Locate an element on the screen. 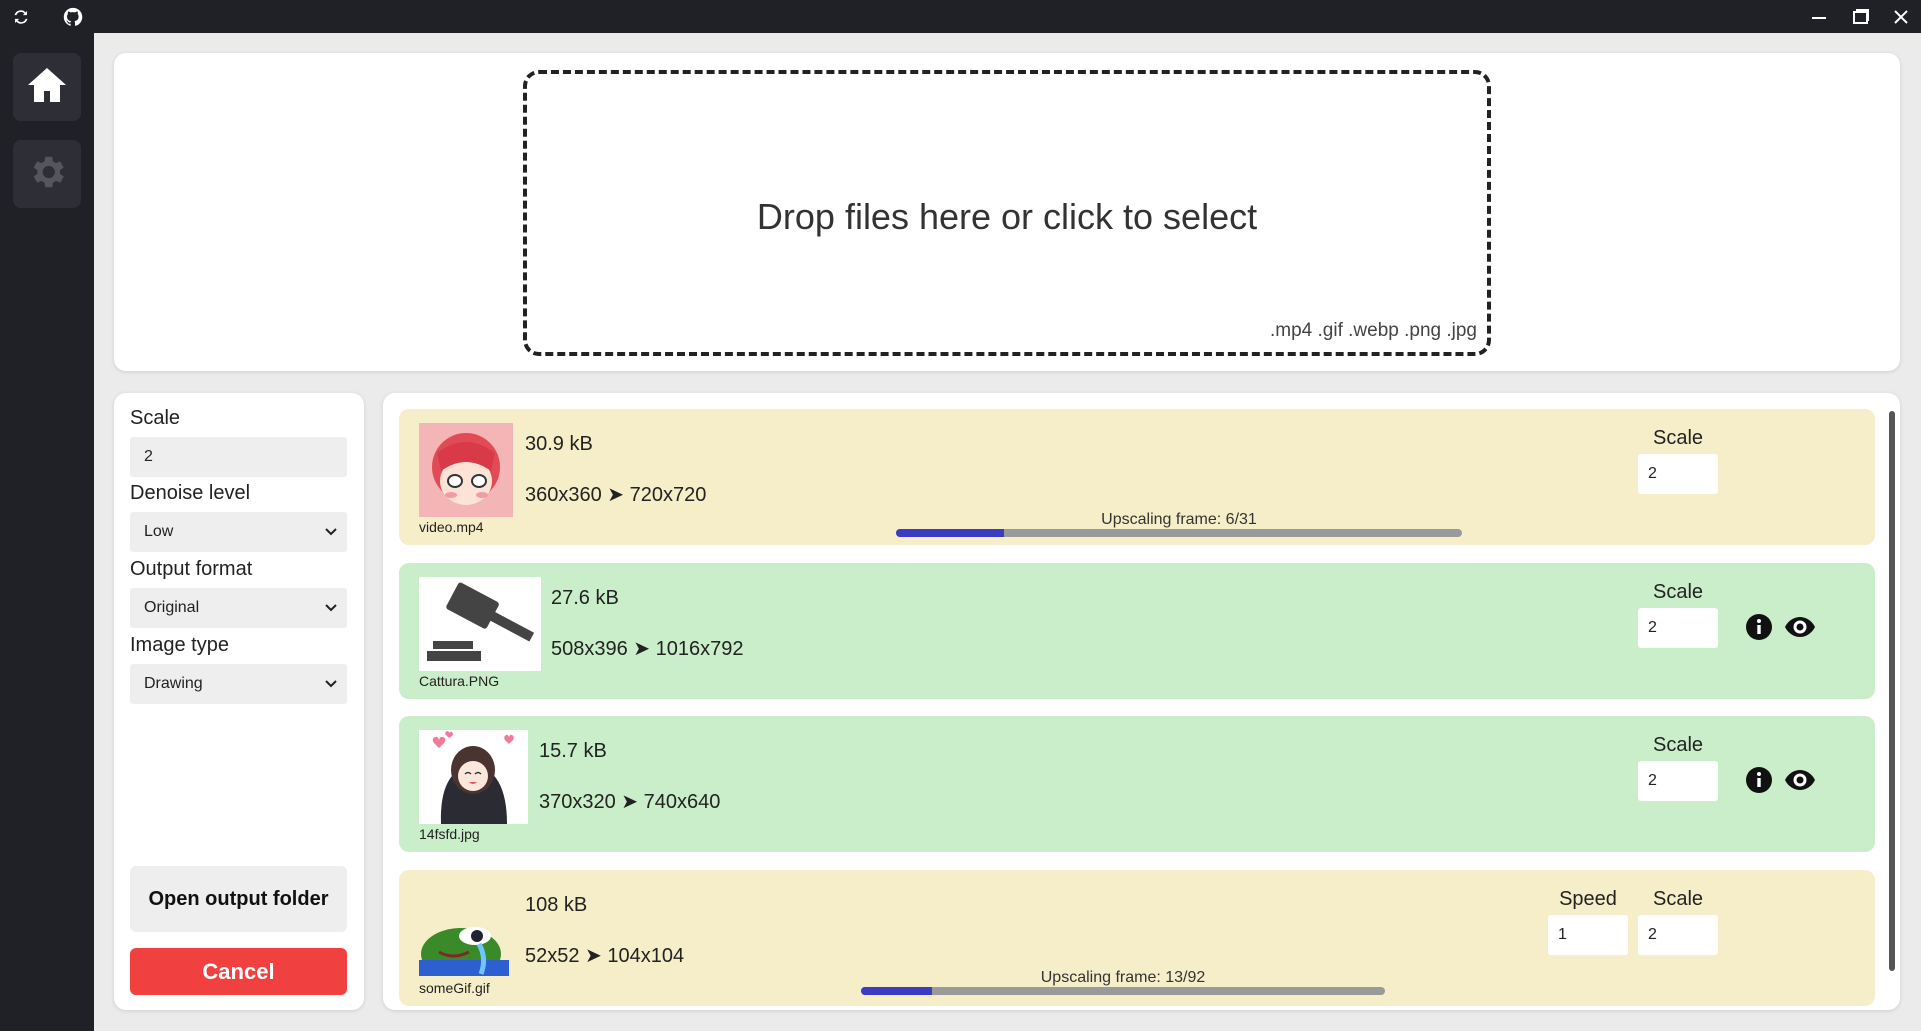 The width and height of the screenshot is (1921, 1031). file-dimensions: 52x52 ➤ 104x104 is located at coordinates (605, 956).